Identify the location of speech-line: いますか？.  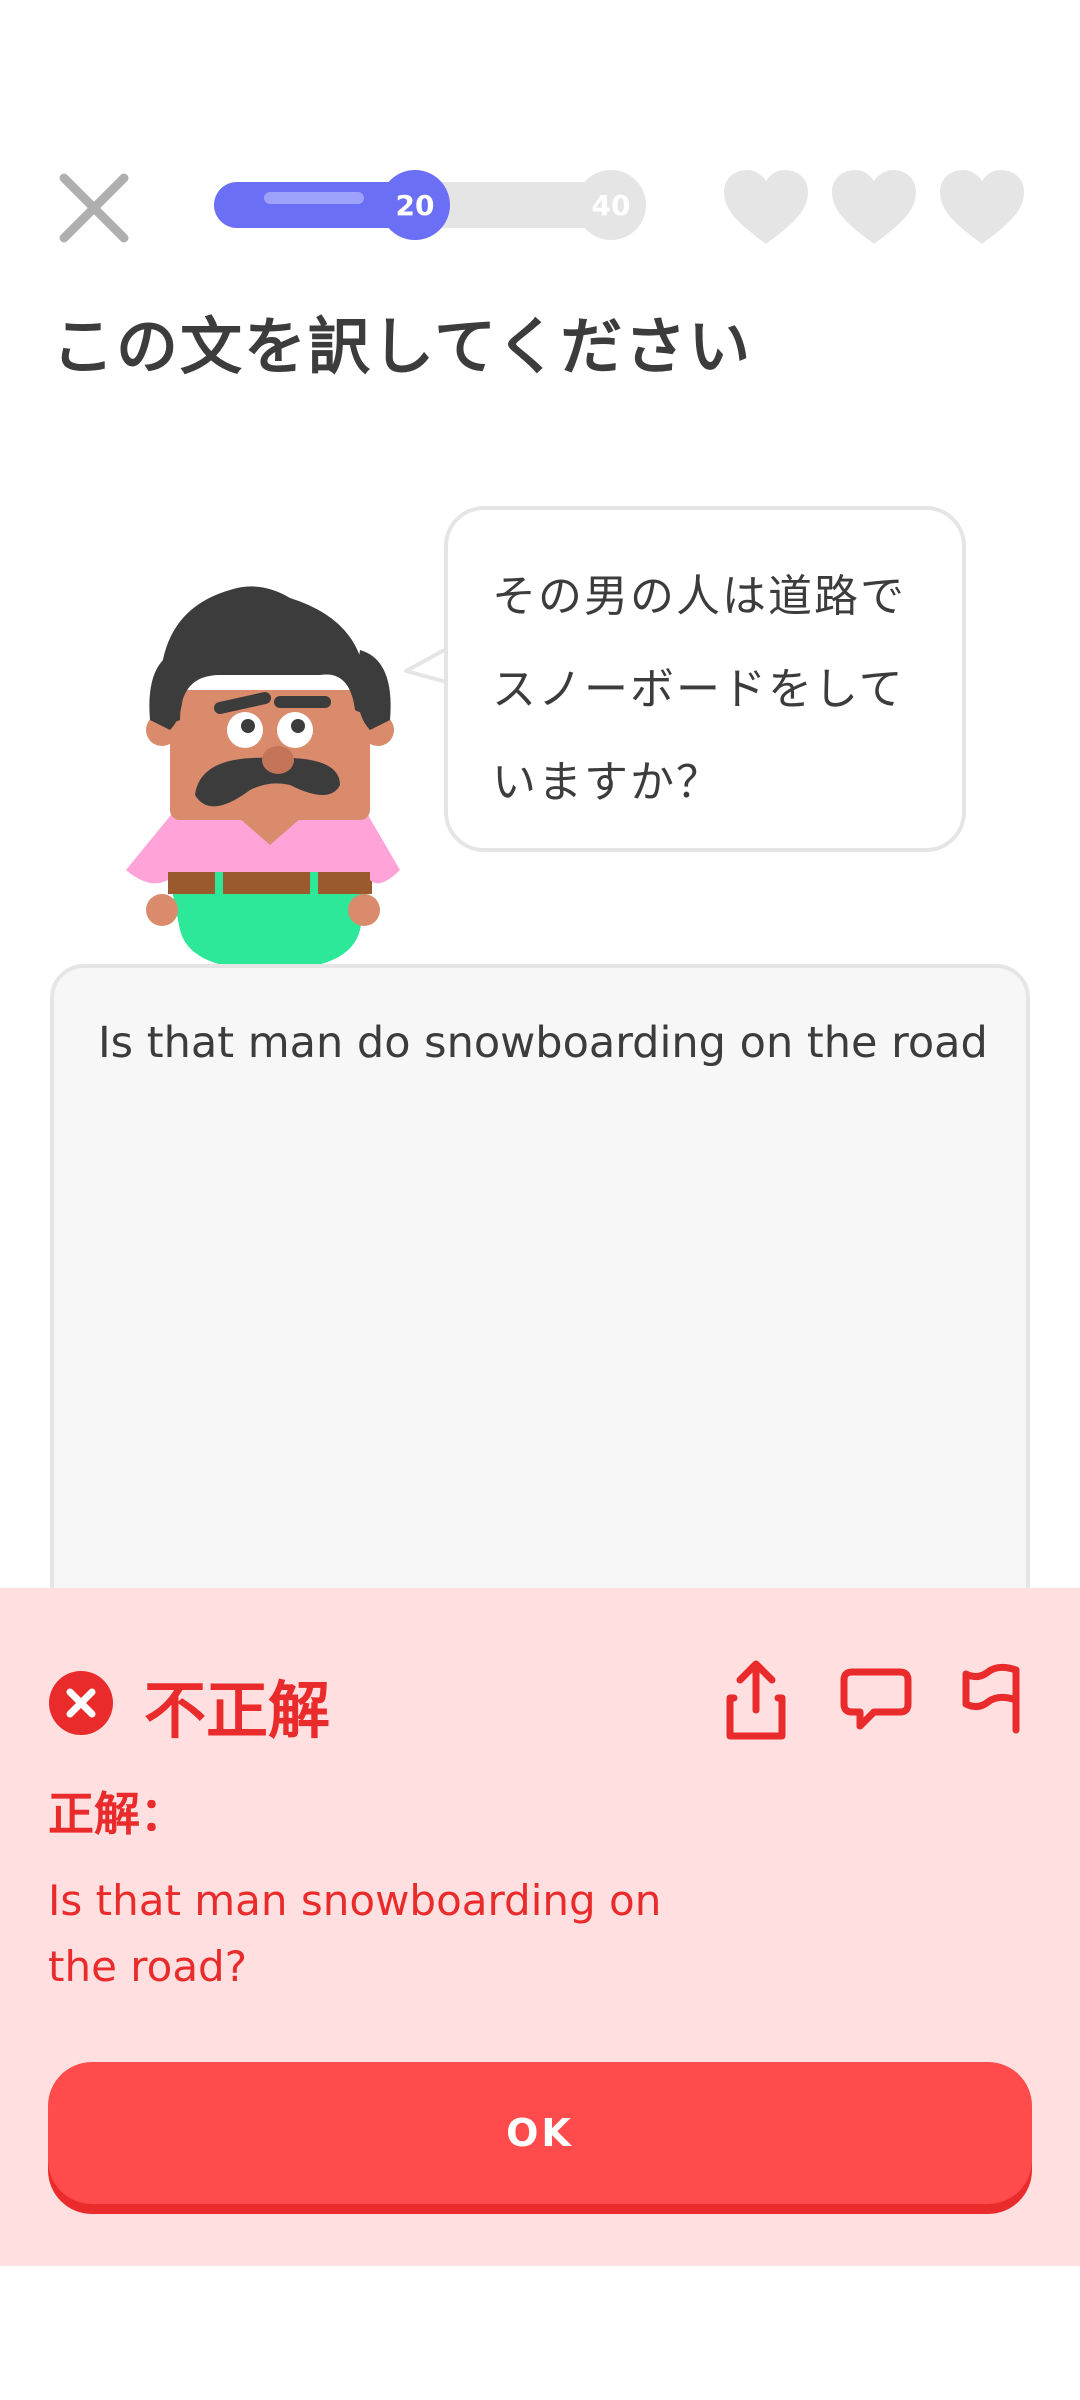
(607, 782).